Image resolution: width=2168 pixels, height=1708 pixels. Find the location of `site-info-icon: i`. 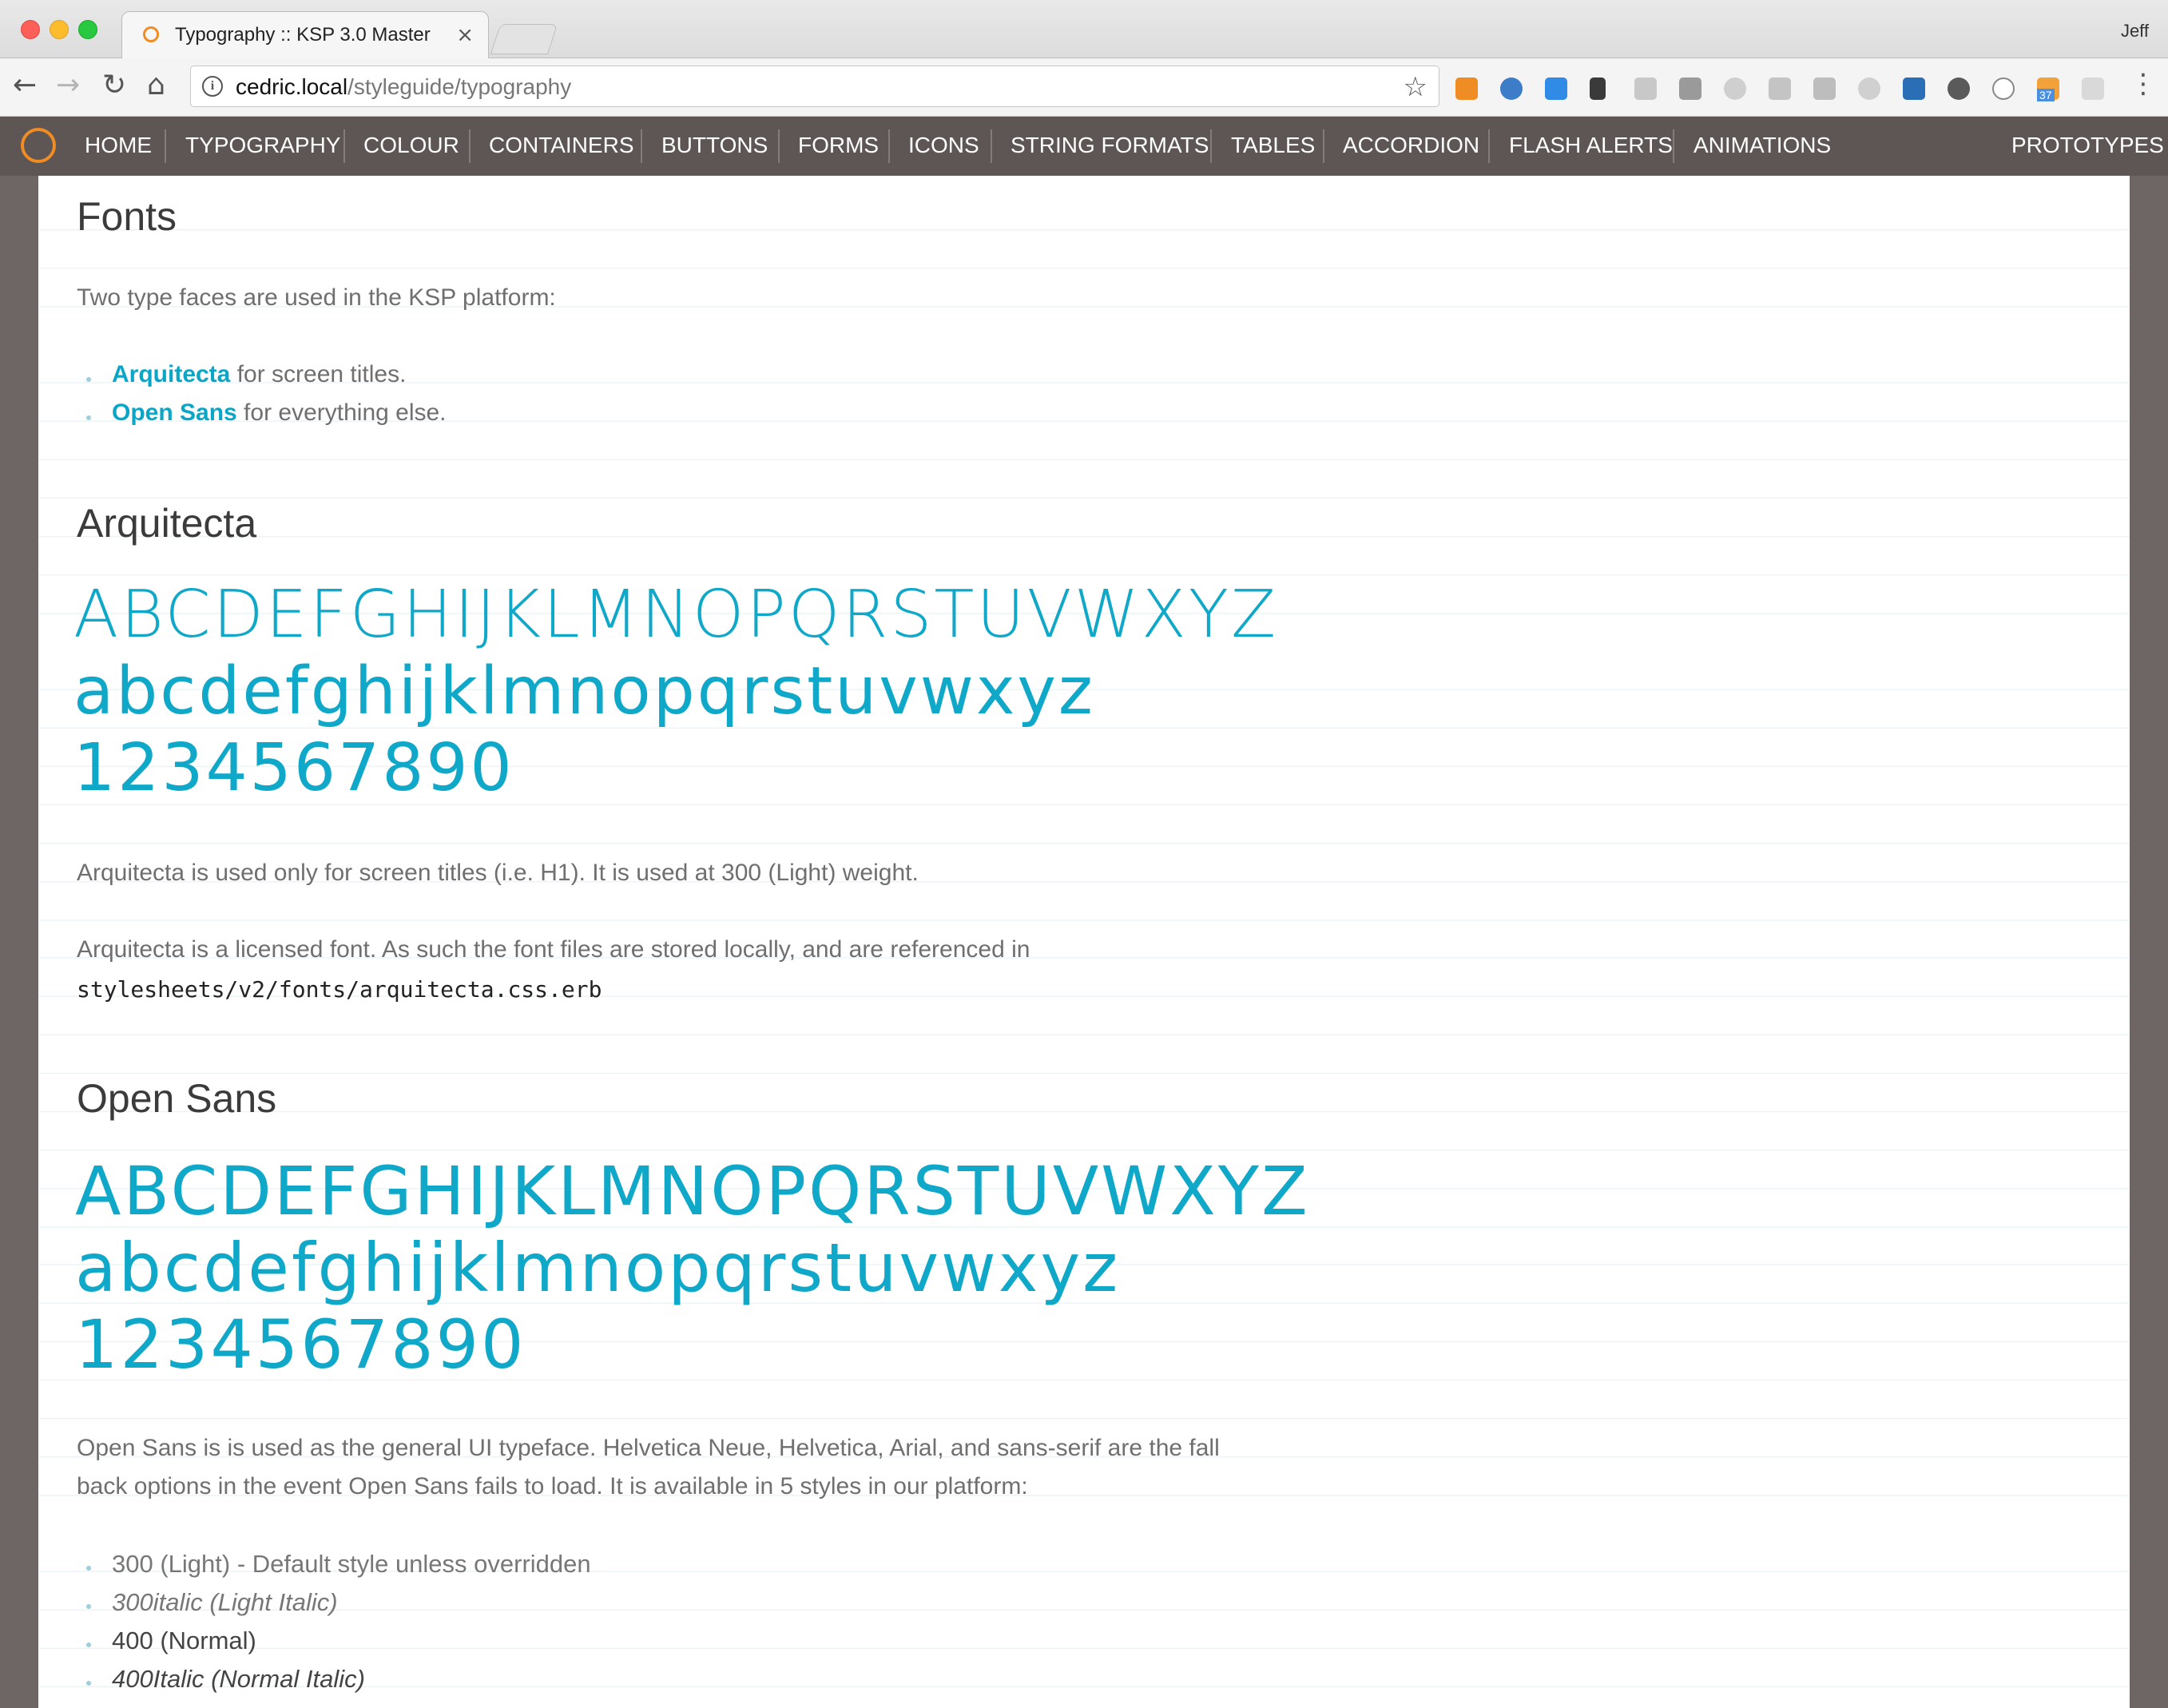

site-info-icon: i is located at coordinates (212, 86).